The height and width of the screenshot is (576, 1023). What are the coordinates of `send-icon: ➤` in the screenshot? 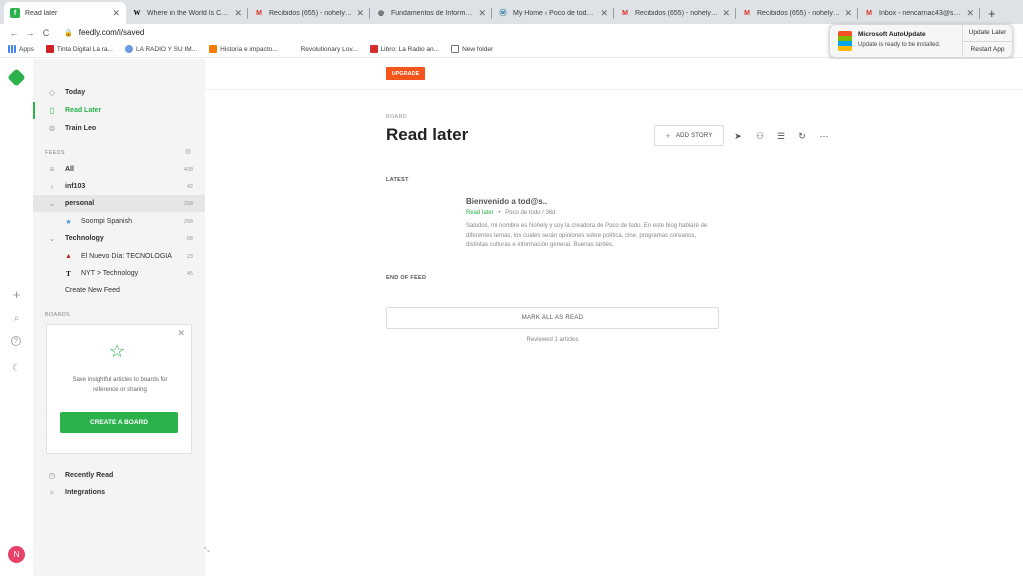 It's located at (738, 136).